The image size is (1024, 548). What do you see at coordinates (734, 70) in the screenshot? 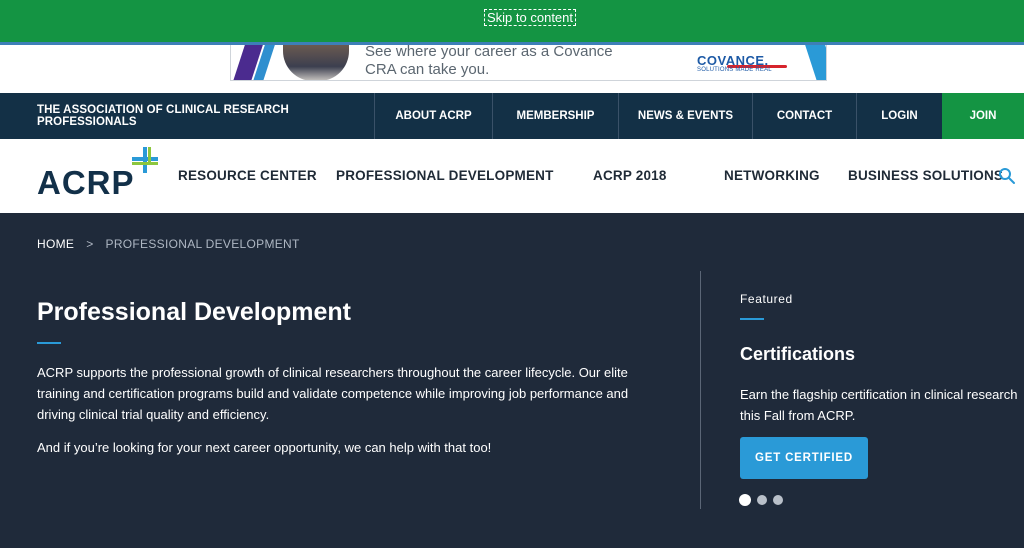
I see `covance-tagline: SOLUTIONS MADE REAL` at bounding box center [734, 70].